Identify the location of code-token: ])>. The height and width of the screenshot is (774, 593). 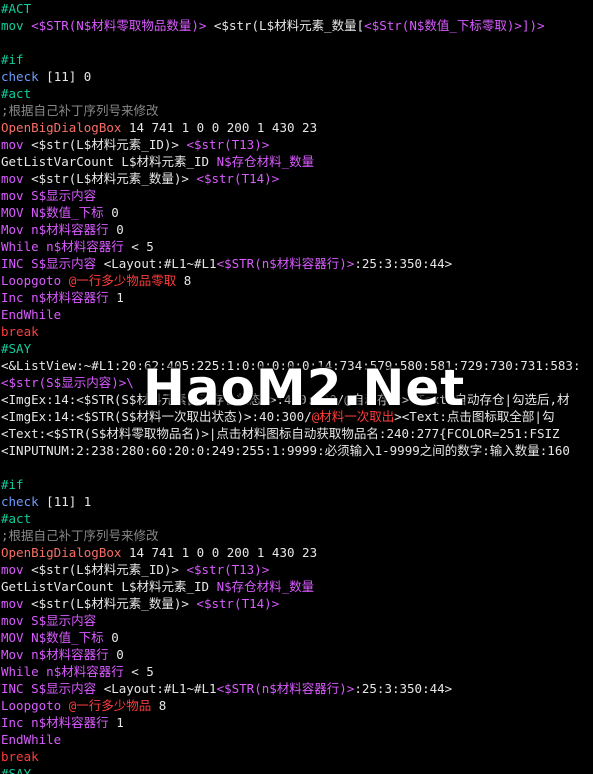
(533, 25).